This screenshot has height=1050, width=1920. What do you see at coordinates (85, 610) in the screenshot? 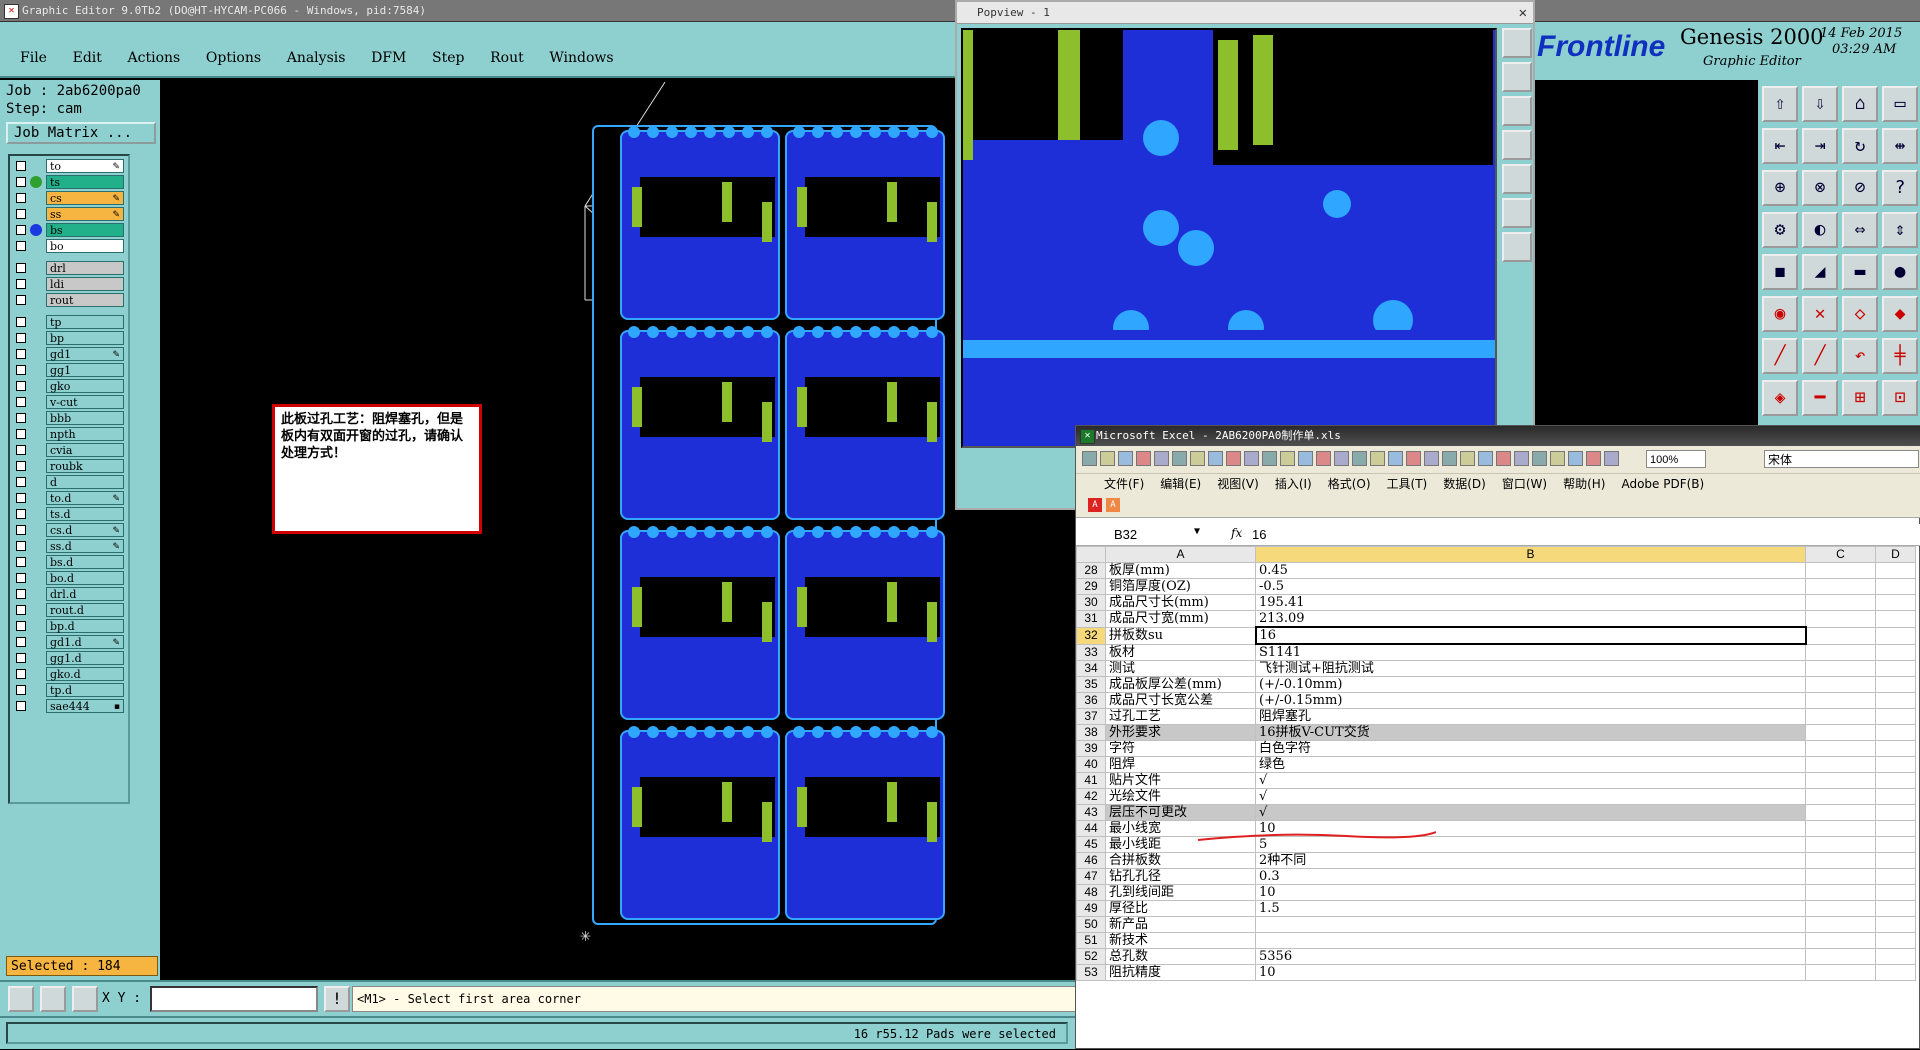
I see `layer-name: rout.d` at bounding box center [85, 610].